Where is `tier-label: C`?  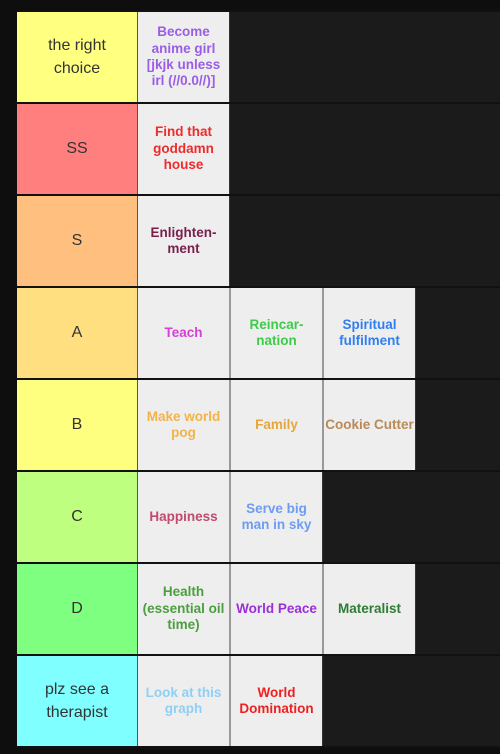
tier-label: C is located at coordinates (77, 517).